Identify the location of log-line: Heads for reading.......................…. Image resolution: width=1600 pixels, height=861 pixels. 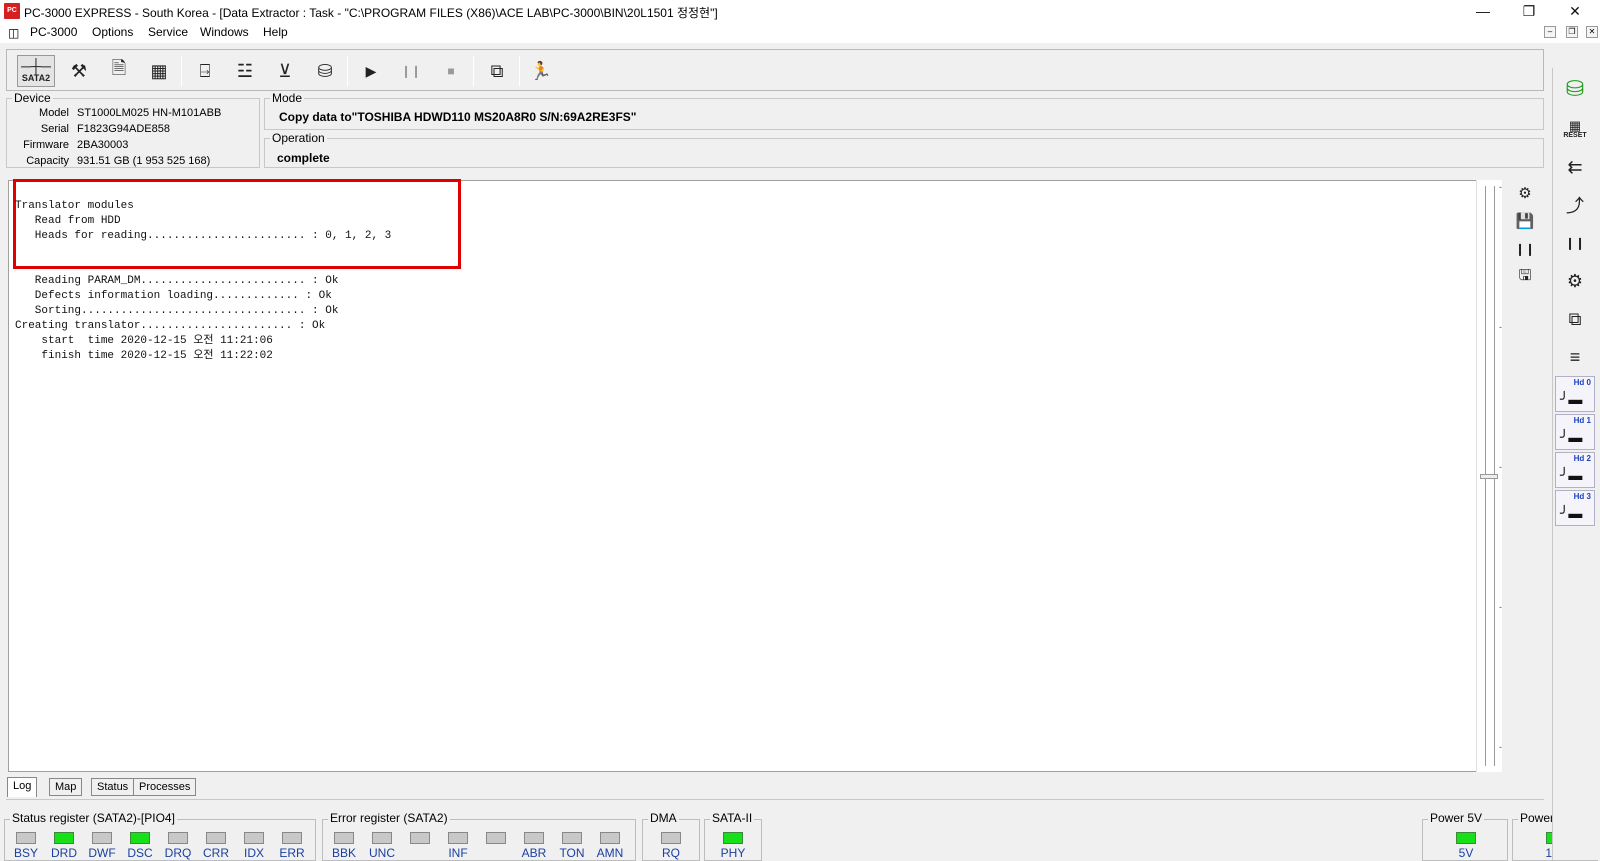
(203, 236).